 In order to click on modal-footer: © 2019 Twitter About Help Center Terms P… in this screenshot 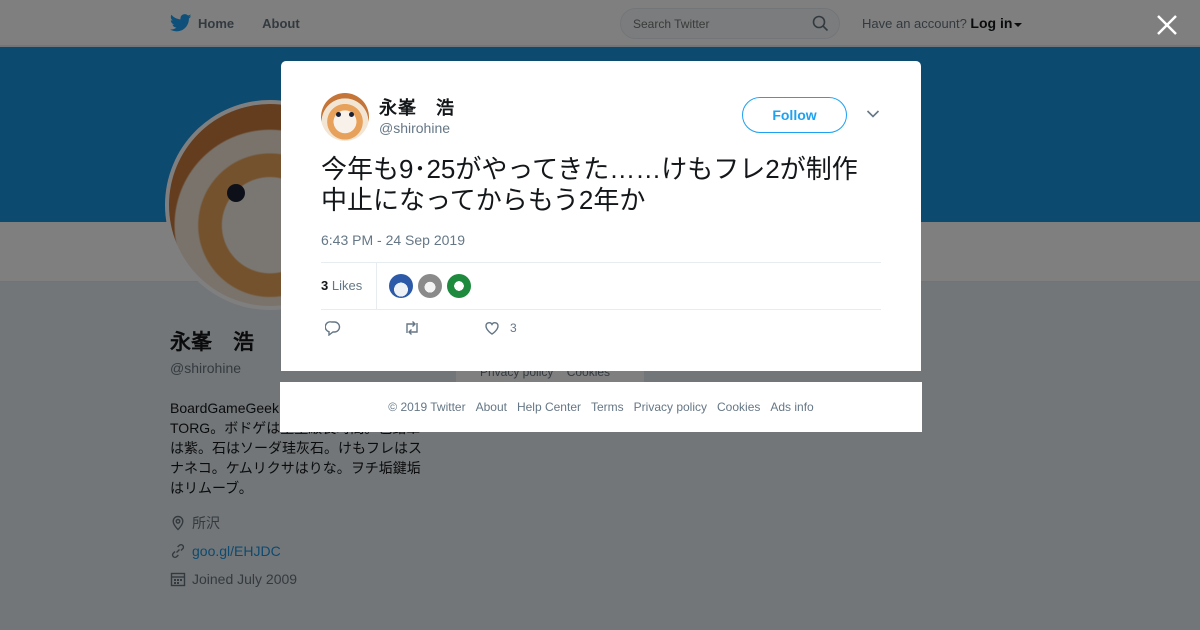, I will do `click(601, 407)`.